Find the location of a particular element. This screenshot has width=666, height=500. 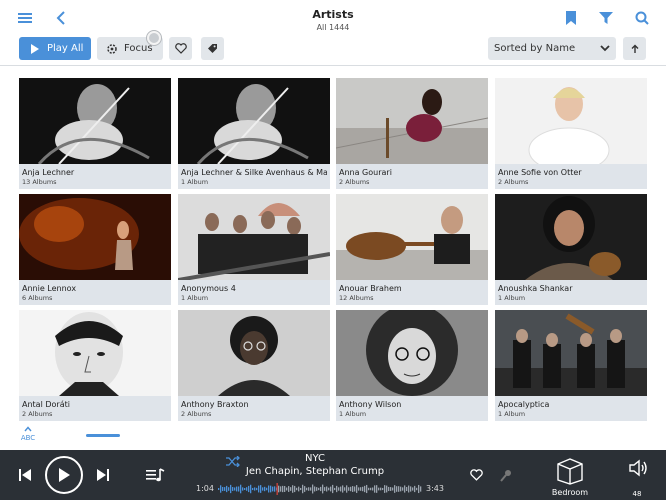

focus-button: Focus is located at coordinates (130, 45).